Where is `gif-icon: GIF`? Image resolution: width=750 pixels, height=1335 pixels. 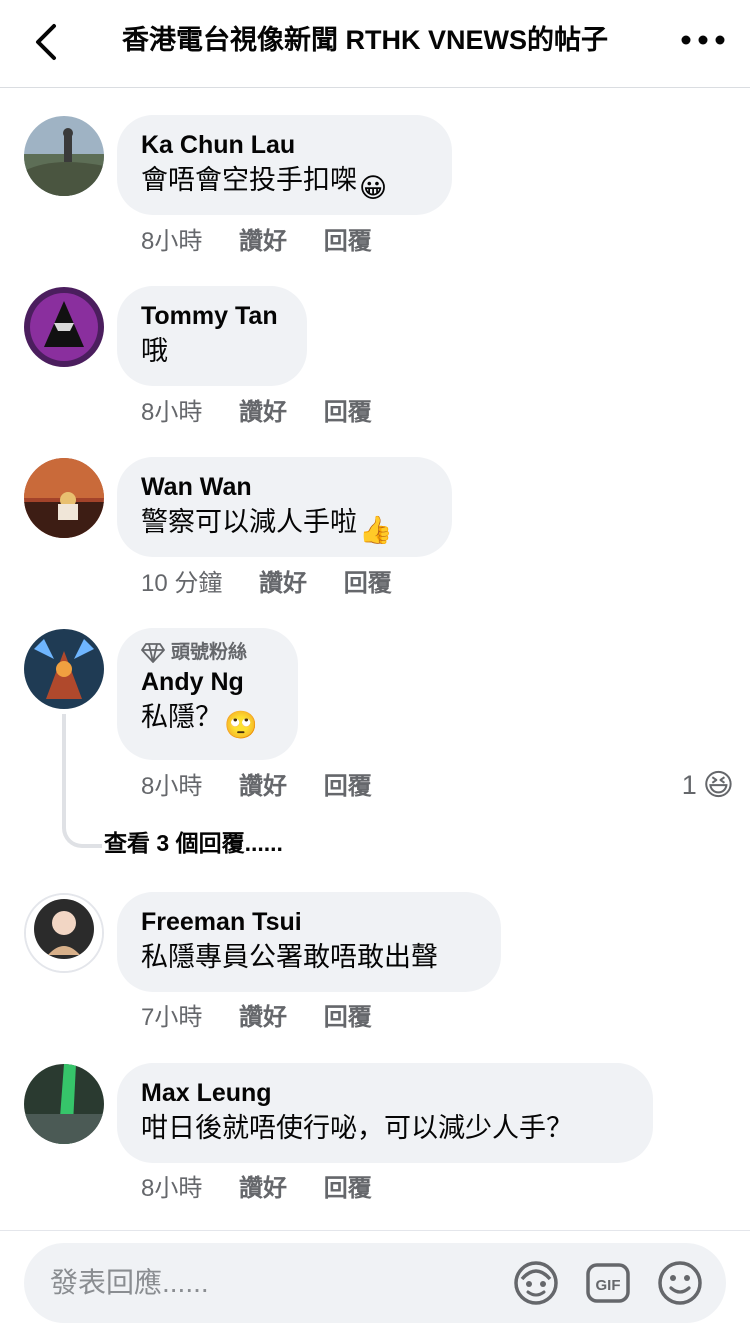
gif-icon: GIF is located at coordinates (608, 1283).